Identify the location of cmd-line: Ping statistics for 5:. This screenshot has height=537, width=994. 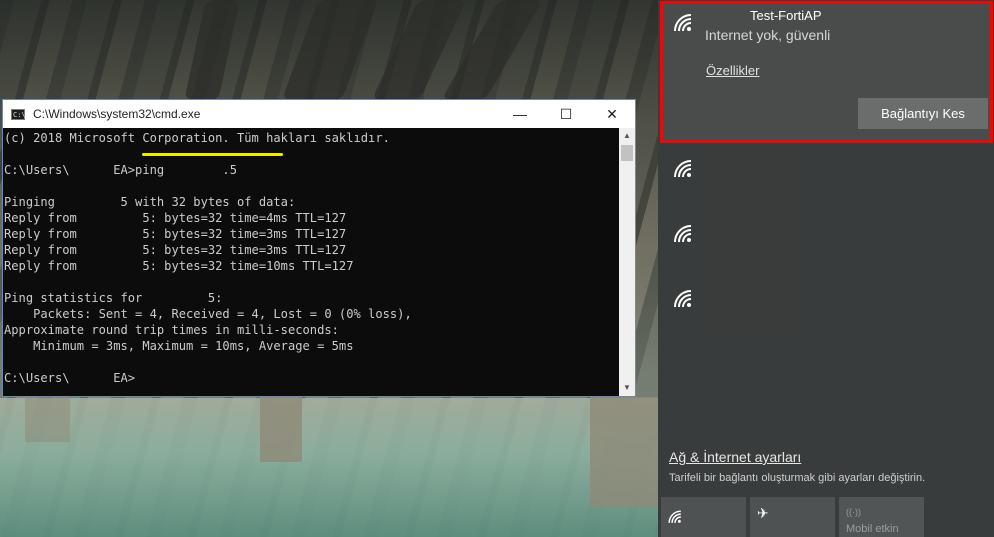
(113, 298).